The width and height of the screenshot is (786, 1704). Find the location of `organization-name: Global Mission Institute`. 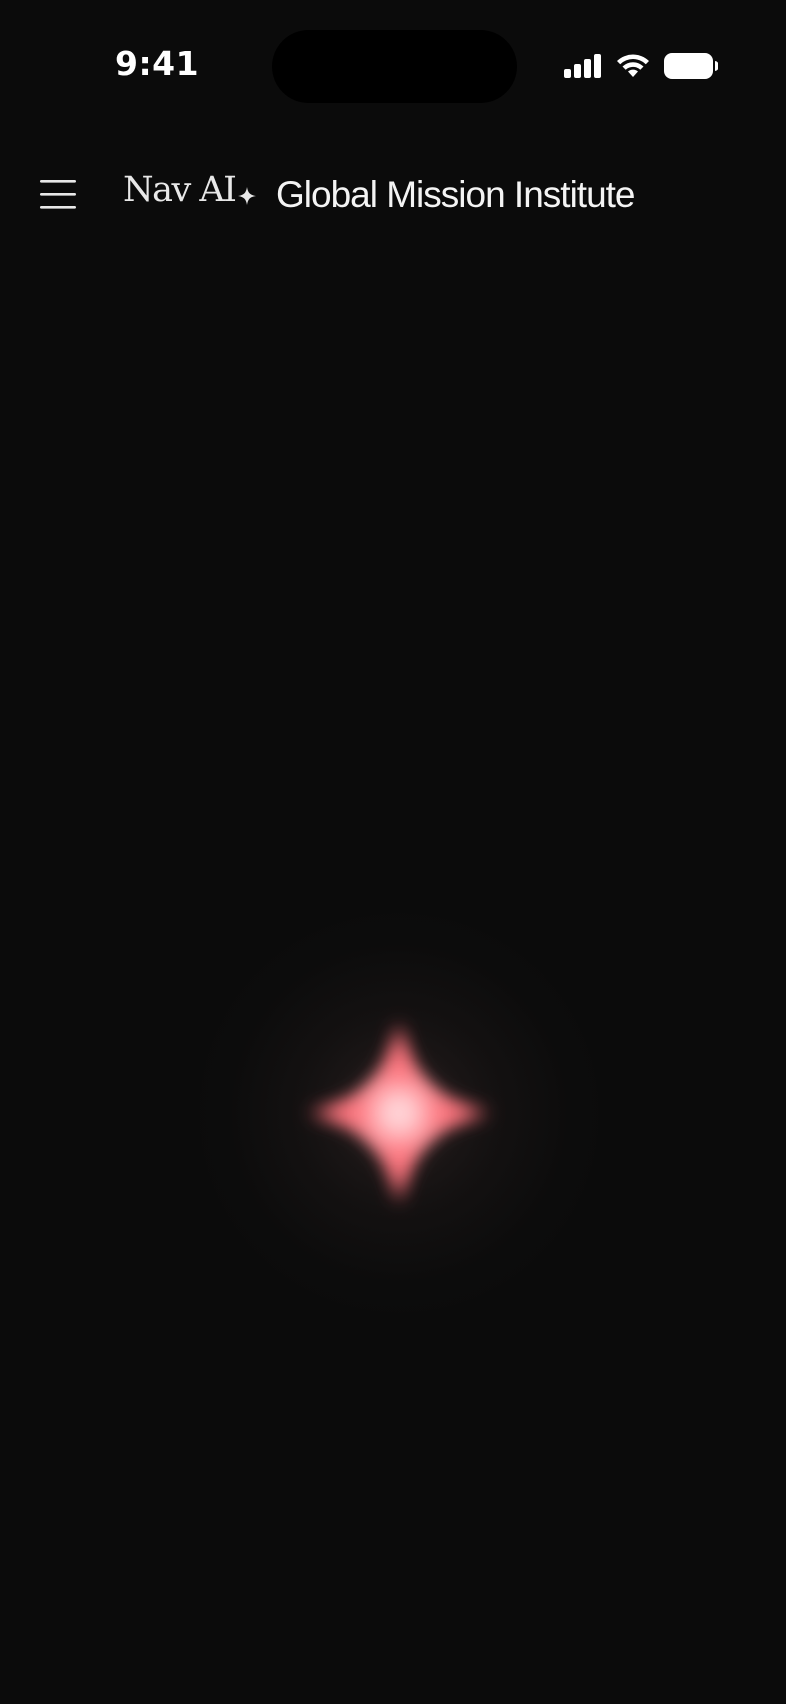

organization-name: Global Mission Institute is located at coordinates (456, 194).